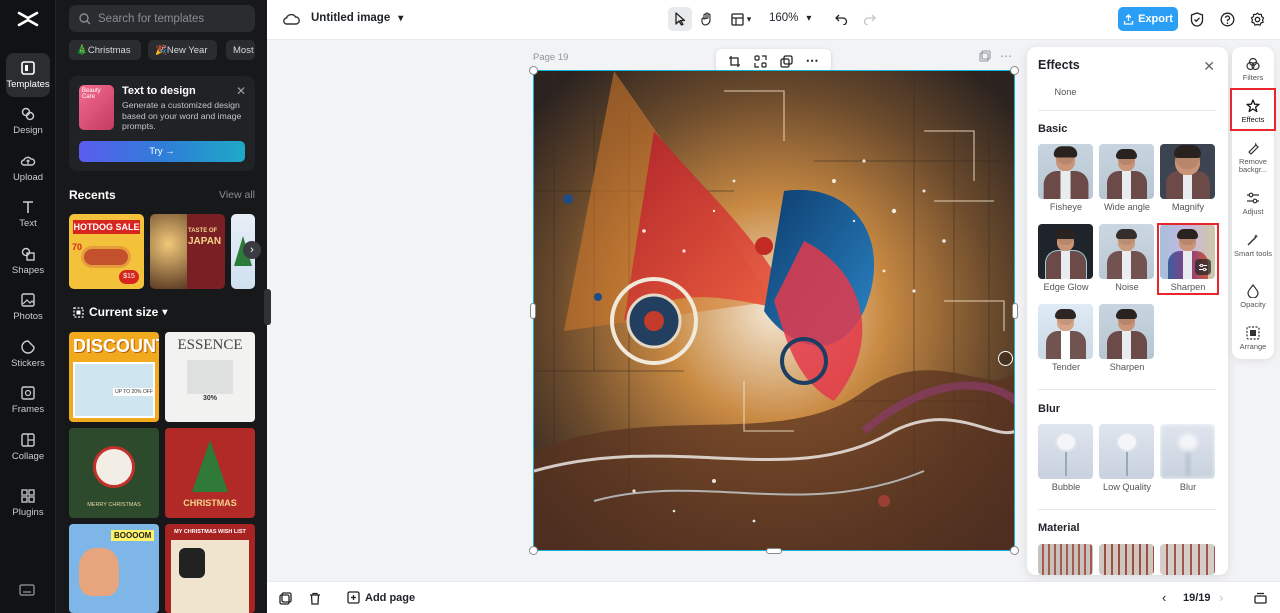 This screenshot has height=613, width=1280. Describe the element at coordinates (120, 312) in the screenshot. I see `current-size-dropdown: Current size ▾` at that location.